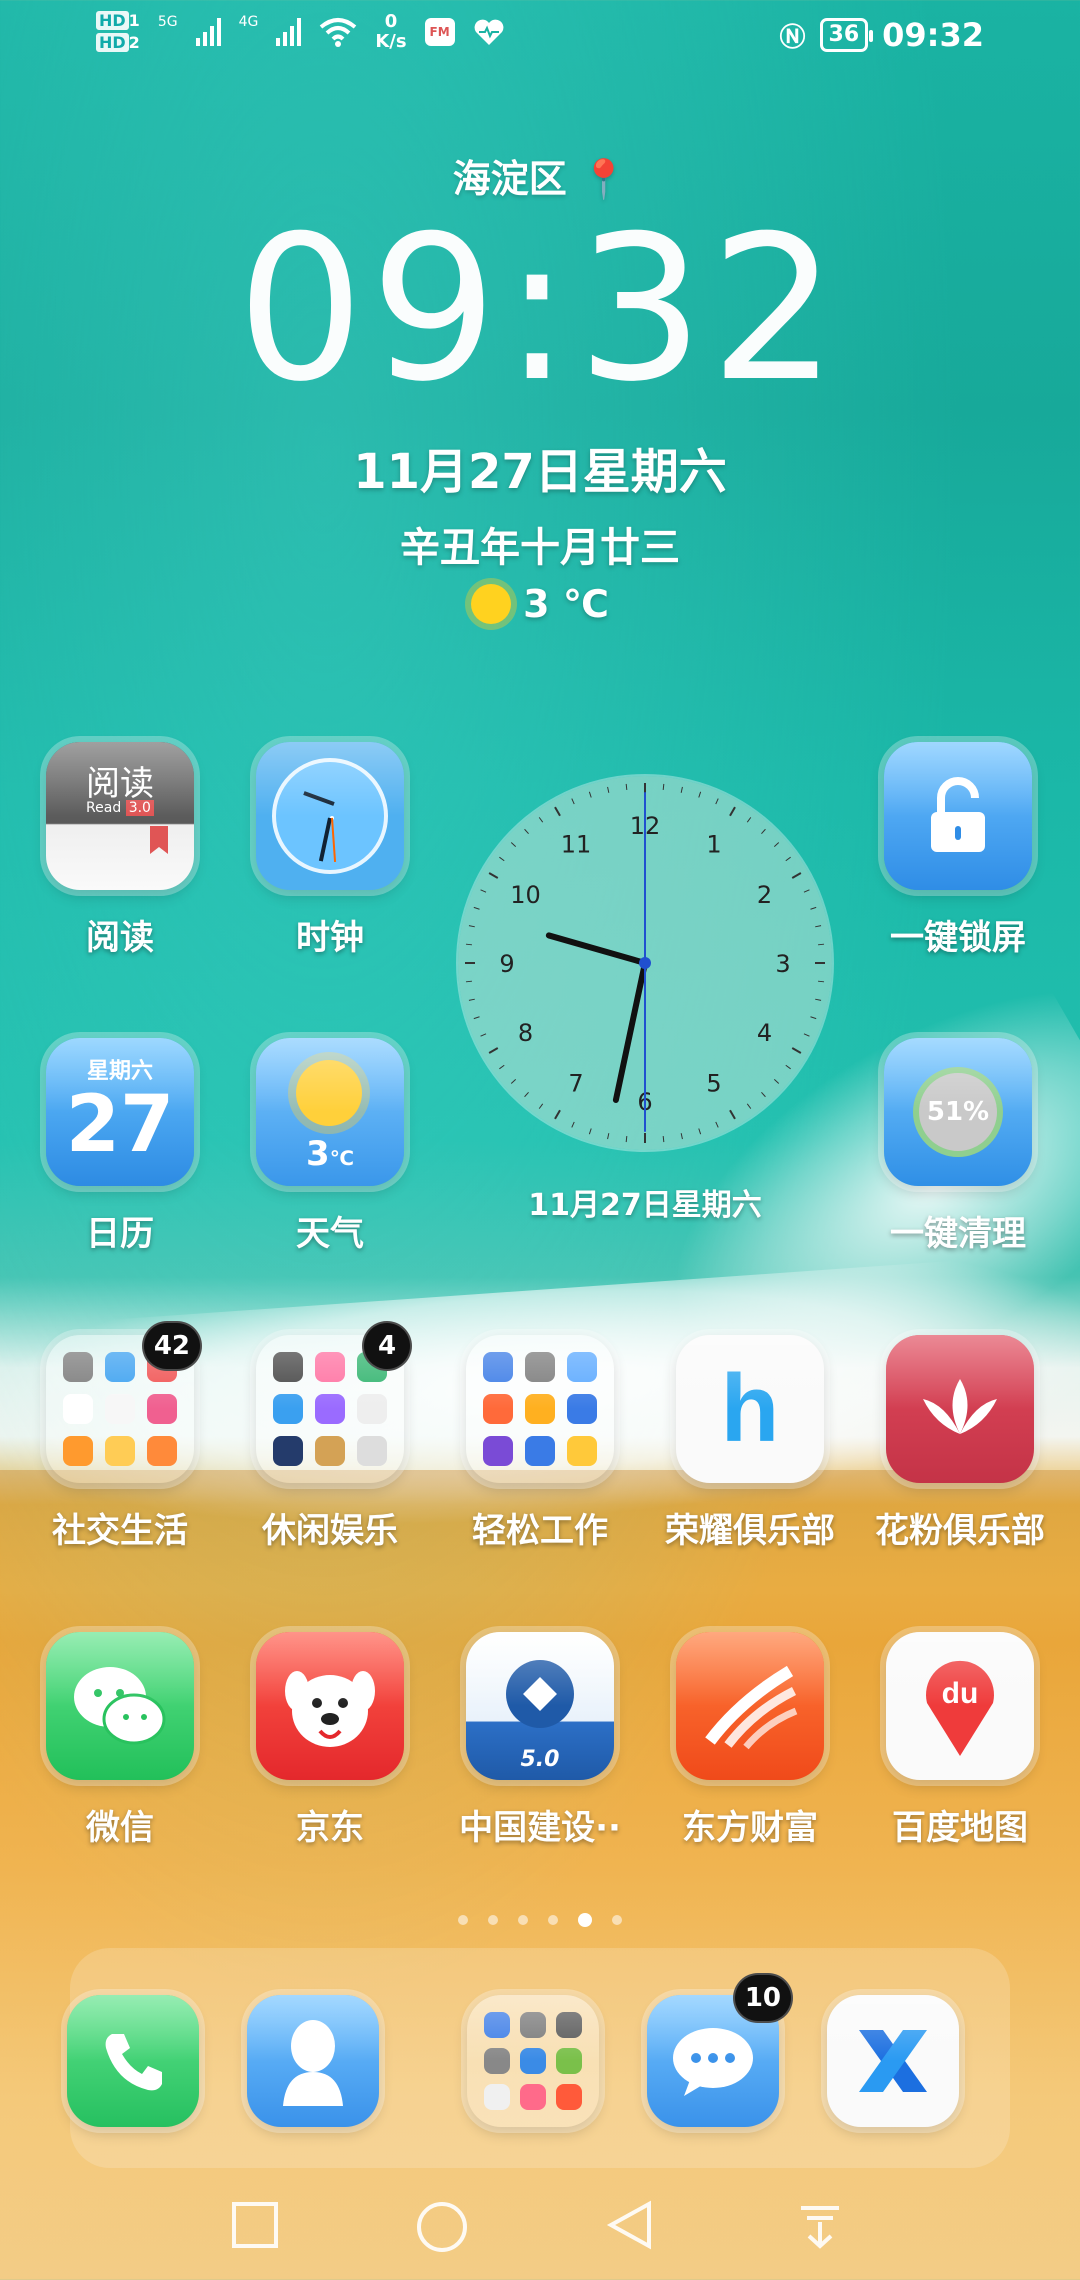 Image resolution: width=1080 pixels, height=2280 pixels. Describe the element at coordinates (575, 1084) in the screenshot. I see `clock-number: 7` at that location.